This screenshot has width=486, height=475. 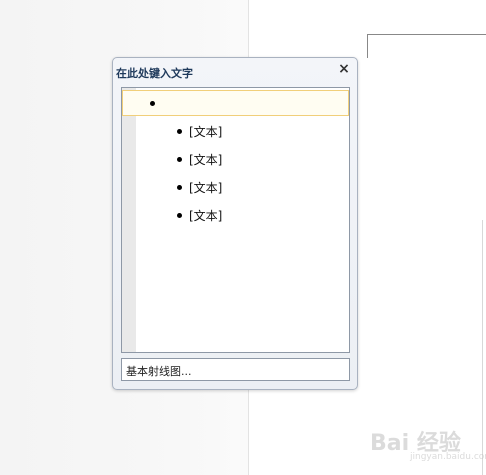 I want to click on page-corner-mark-horizontal, so click(x=426, y=34).